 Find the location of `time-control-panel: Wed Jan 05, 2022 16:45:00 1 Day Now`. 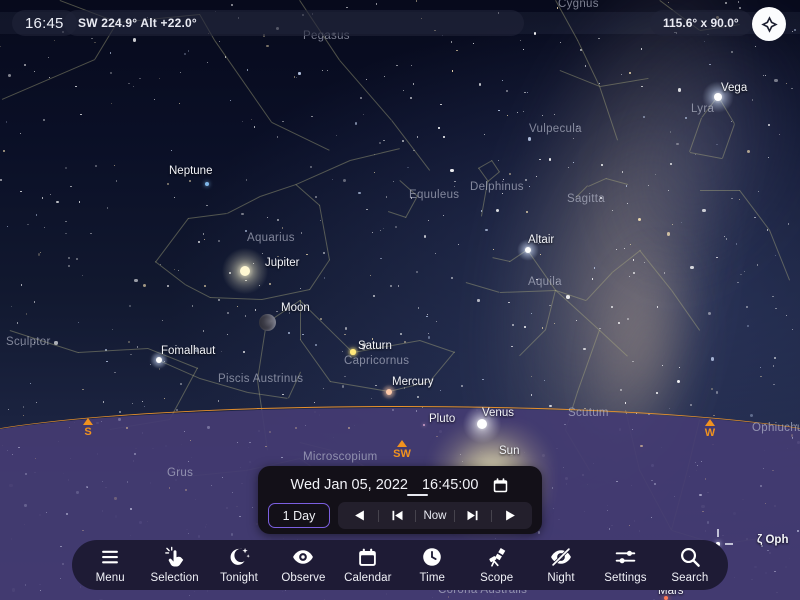

time-control-panel: Wed Jan 05, 2022 16:45:00 1 Day Now is located at coordinates (400, 500).